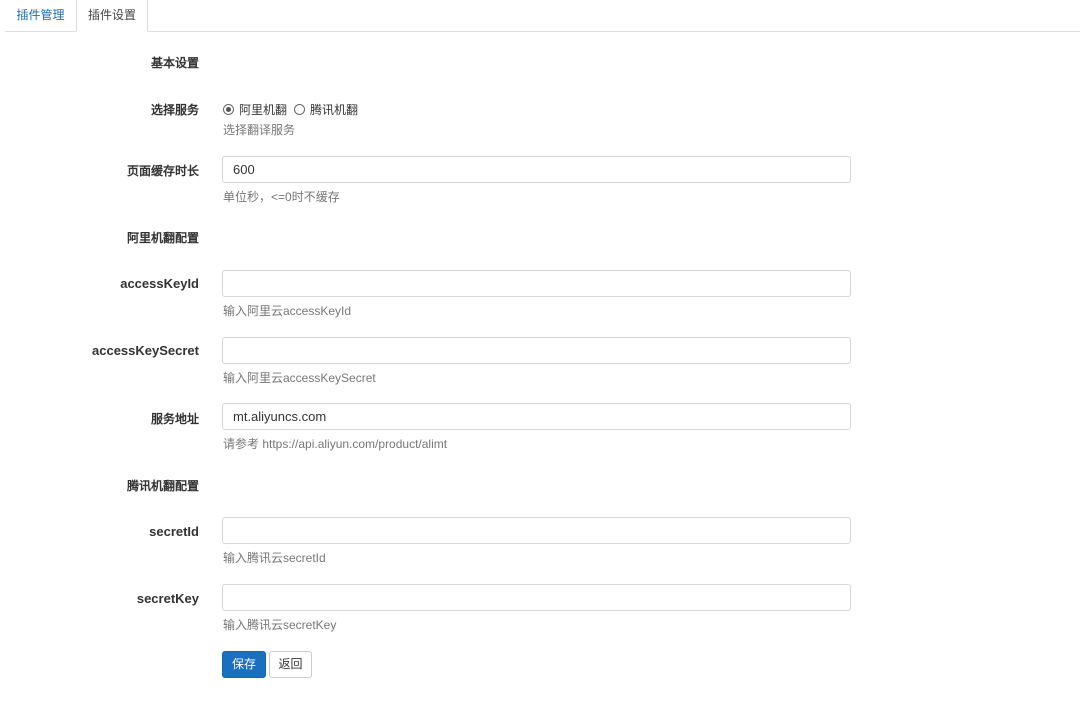 The height and width of the screenshot is (708, 1080). I want to click on section-basic-settings: 基本设置, so click(174, 63).